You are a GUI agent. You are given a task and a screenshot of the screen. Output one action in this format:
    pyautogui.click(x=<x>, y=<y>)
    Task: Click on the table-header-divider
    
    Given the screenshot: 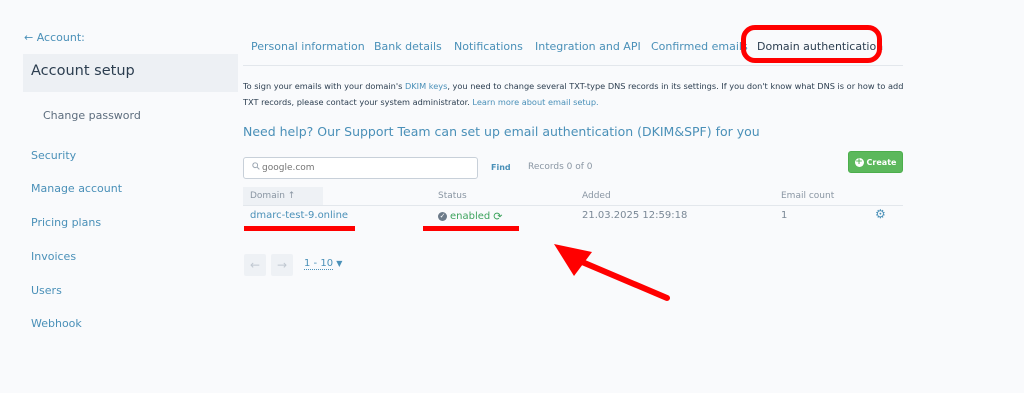 What is the action you would take?
    pyautogui.click(x=573, y=205)
    